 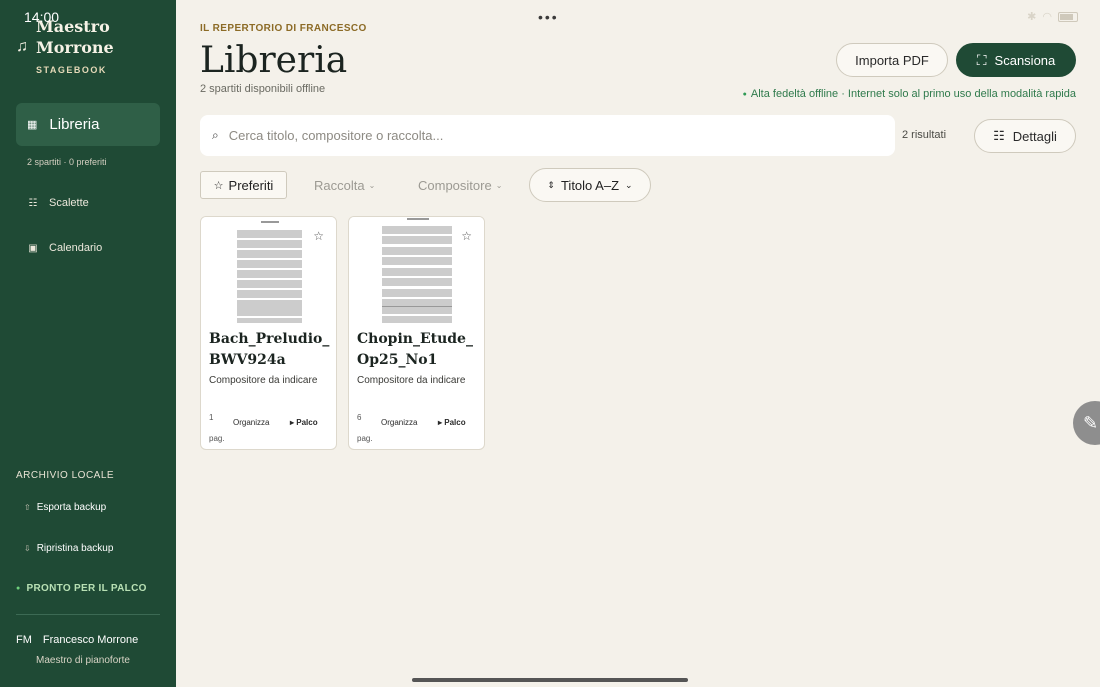 I want to click on user-profile: FM Francesco Morrone, so click(x=77, y=640).